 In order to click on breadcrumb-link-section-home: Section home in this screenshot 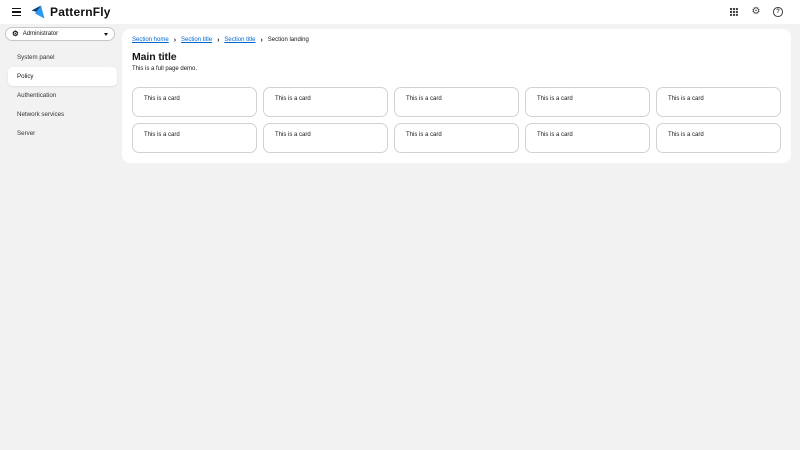, I will do `click(150, 40)`.